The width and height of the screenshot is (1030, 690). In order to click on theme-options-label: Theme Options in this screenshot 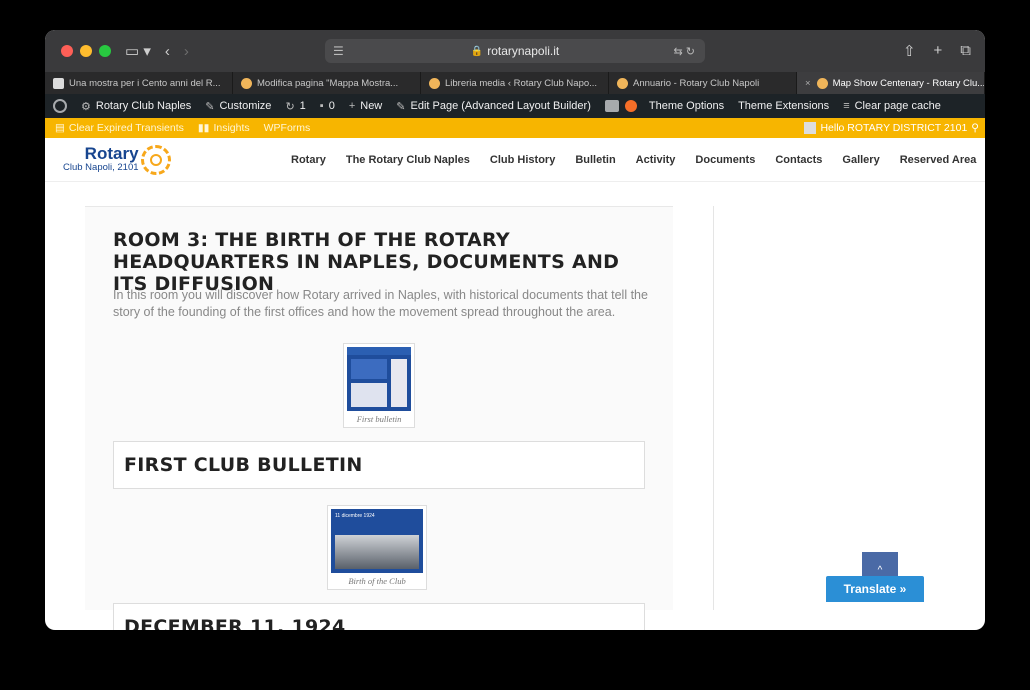, I will do `click(686, 106)`.